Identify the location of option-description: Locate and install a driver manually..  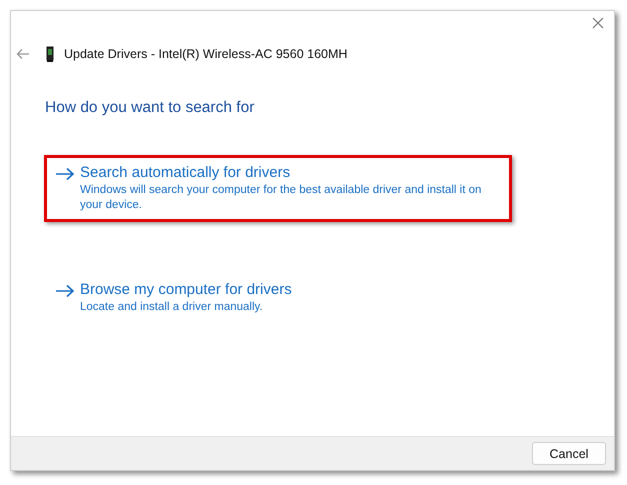
(172, 307).